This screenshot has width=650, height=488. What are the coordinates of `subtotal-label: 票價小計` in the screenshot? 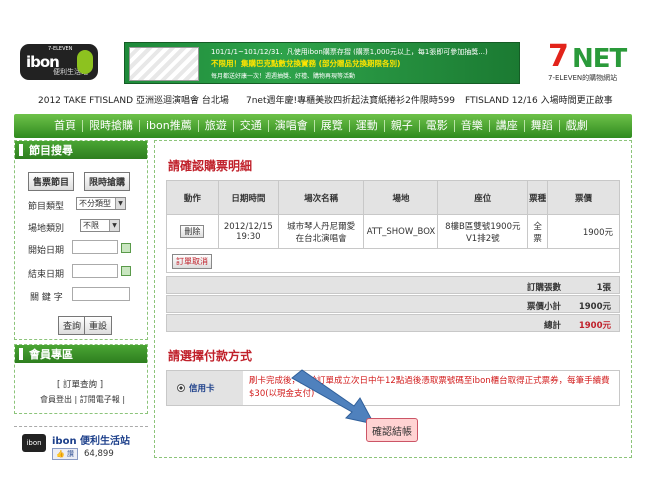 It's located at (543, 307).